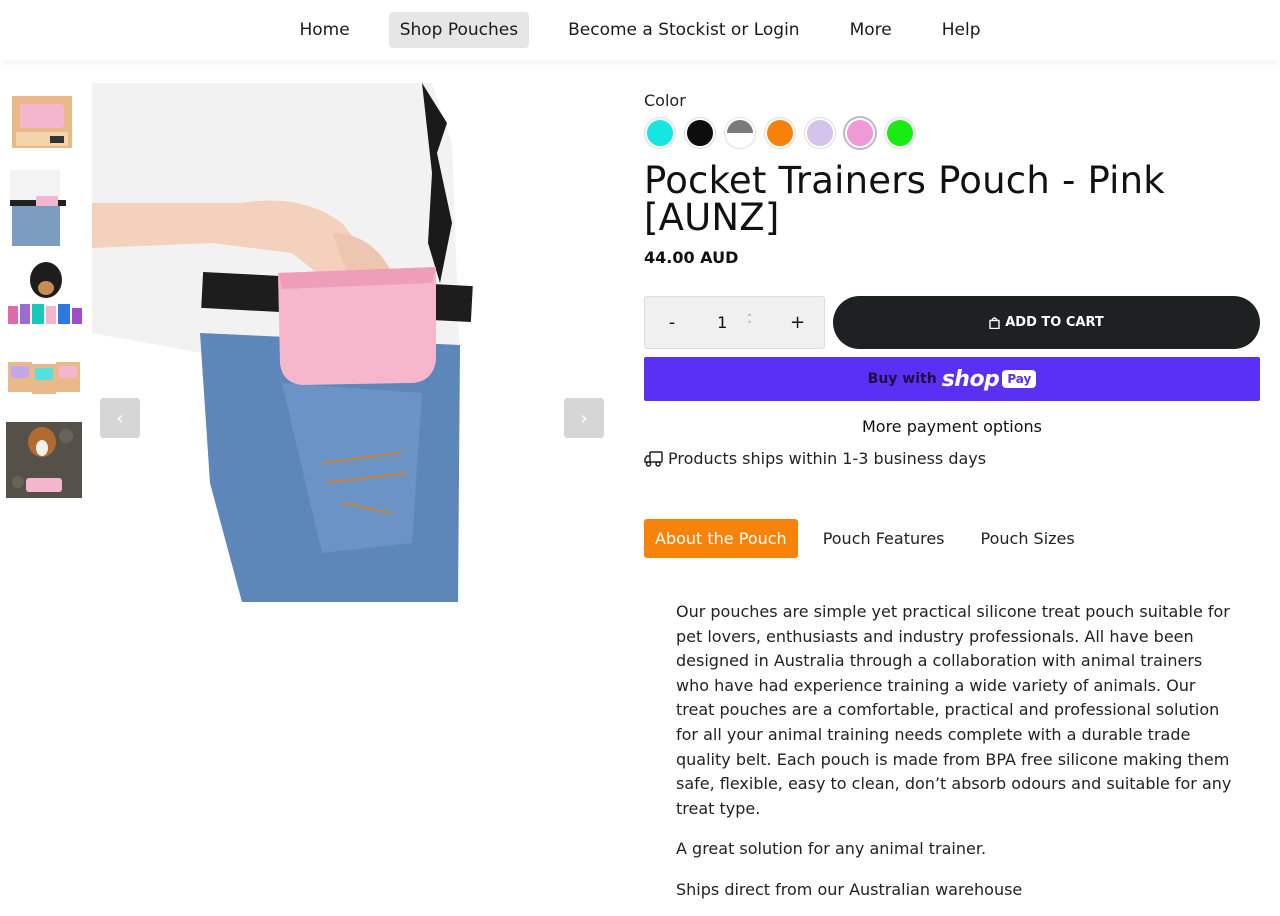 This screenshot has width=1280, height=916. Describe the element at coordinates (884, 538) in the screenshot. I see `tab-pouch-features: Pouch Features` at that location.